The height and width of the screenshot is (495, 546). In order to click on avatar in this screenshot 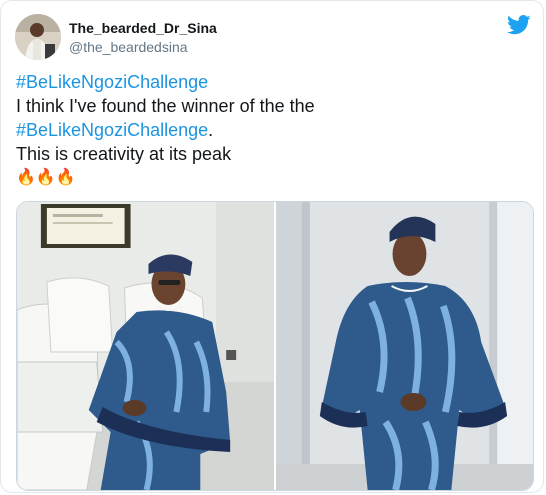, I will do `click(38, 37)`.